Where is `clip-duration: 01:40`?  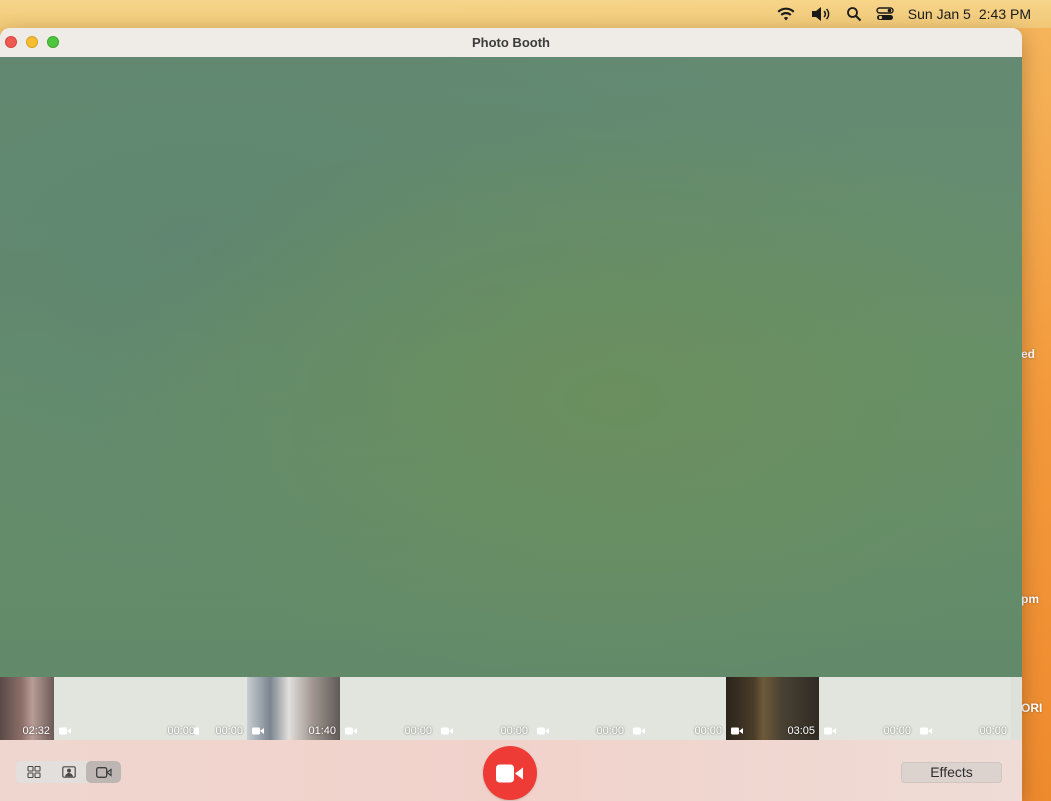
clip-duration: 01:40 is located at coordinates (322, 731).